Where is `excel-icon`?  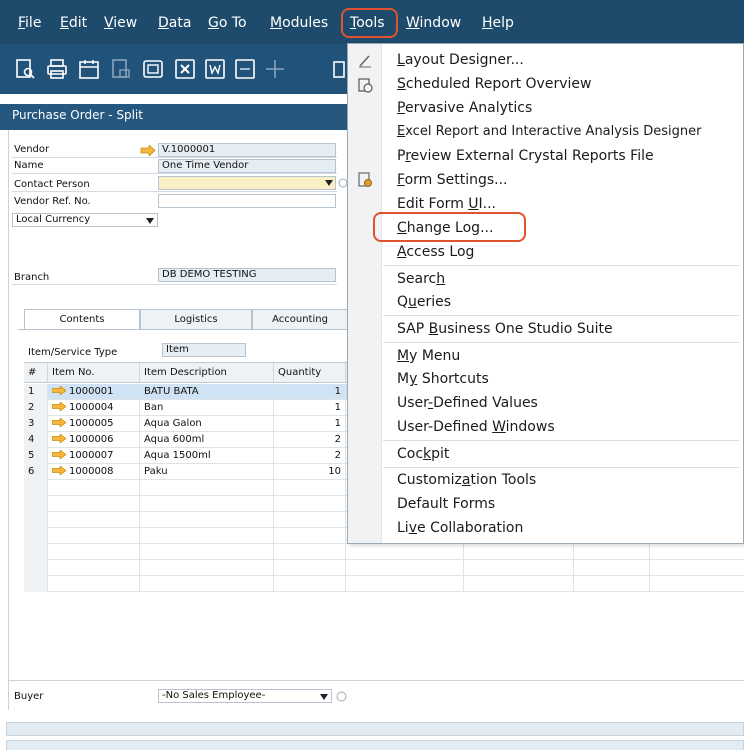 excel-icon is located at coordinates (185, 69).